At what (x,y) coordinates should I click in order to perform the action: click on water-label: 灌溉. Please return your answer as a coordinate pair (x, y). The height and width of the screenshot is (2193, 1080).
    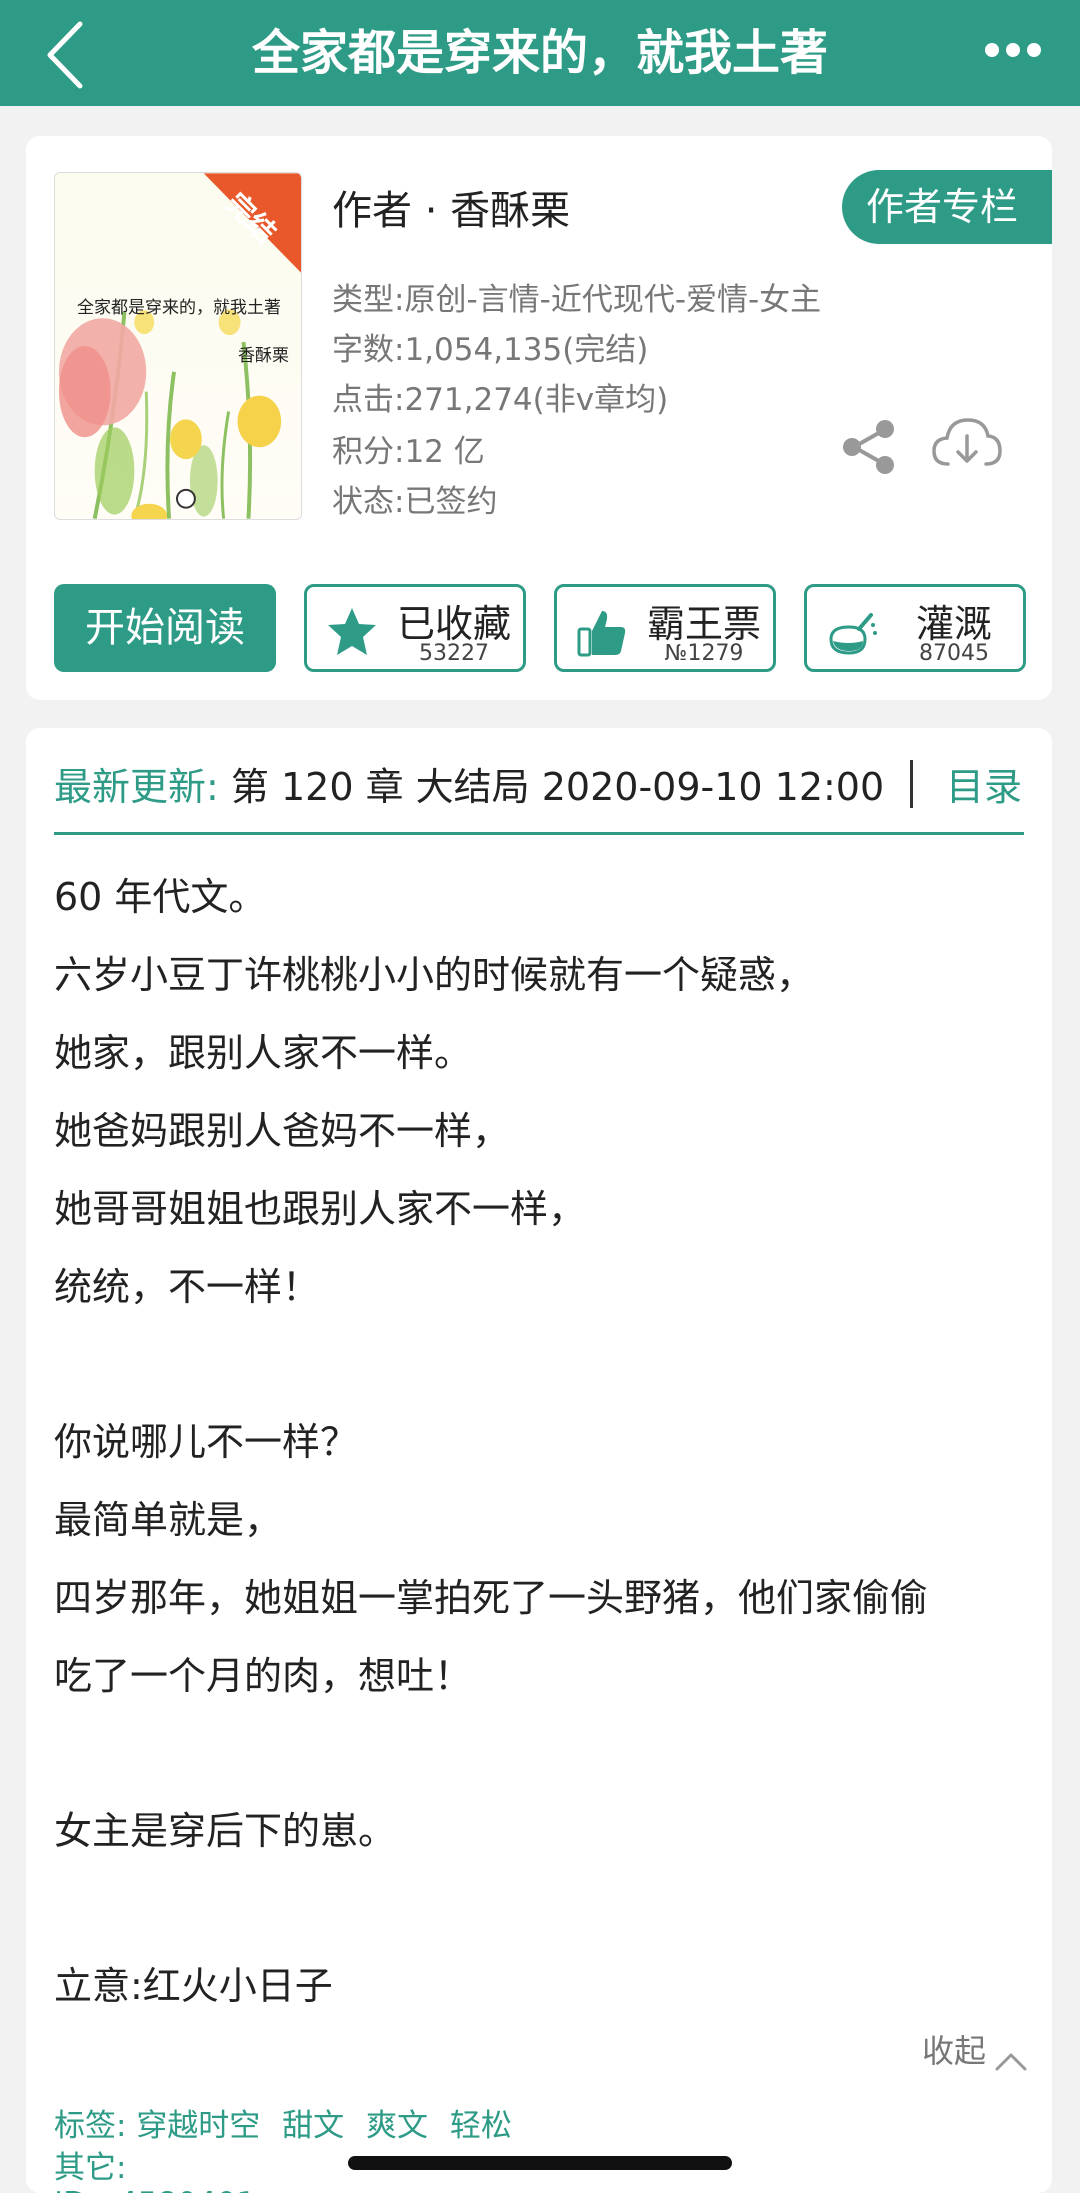
    Looking at the image, I should click on (953, 624).